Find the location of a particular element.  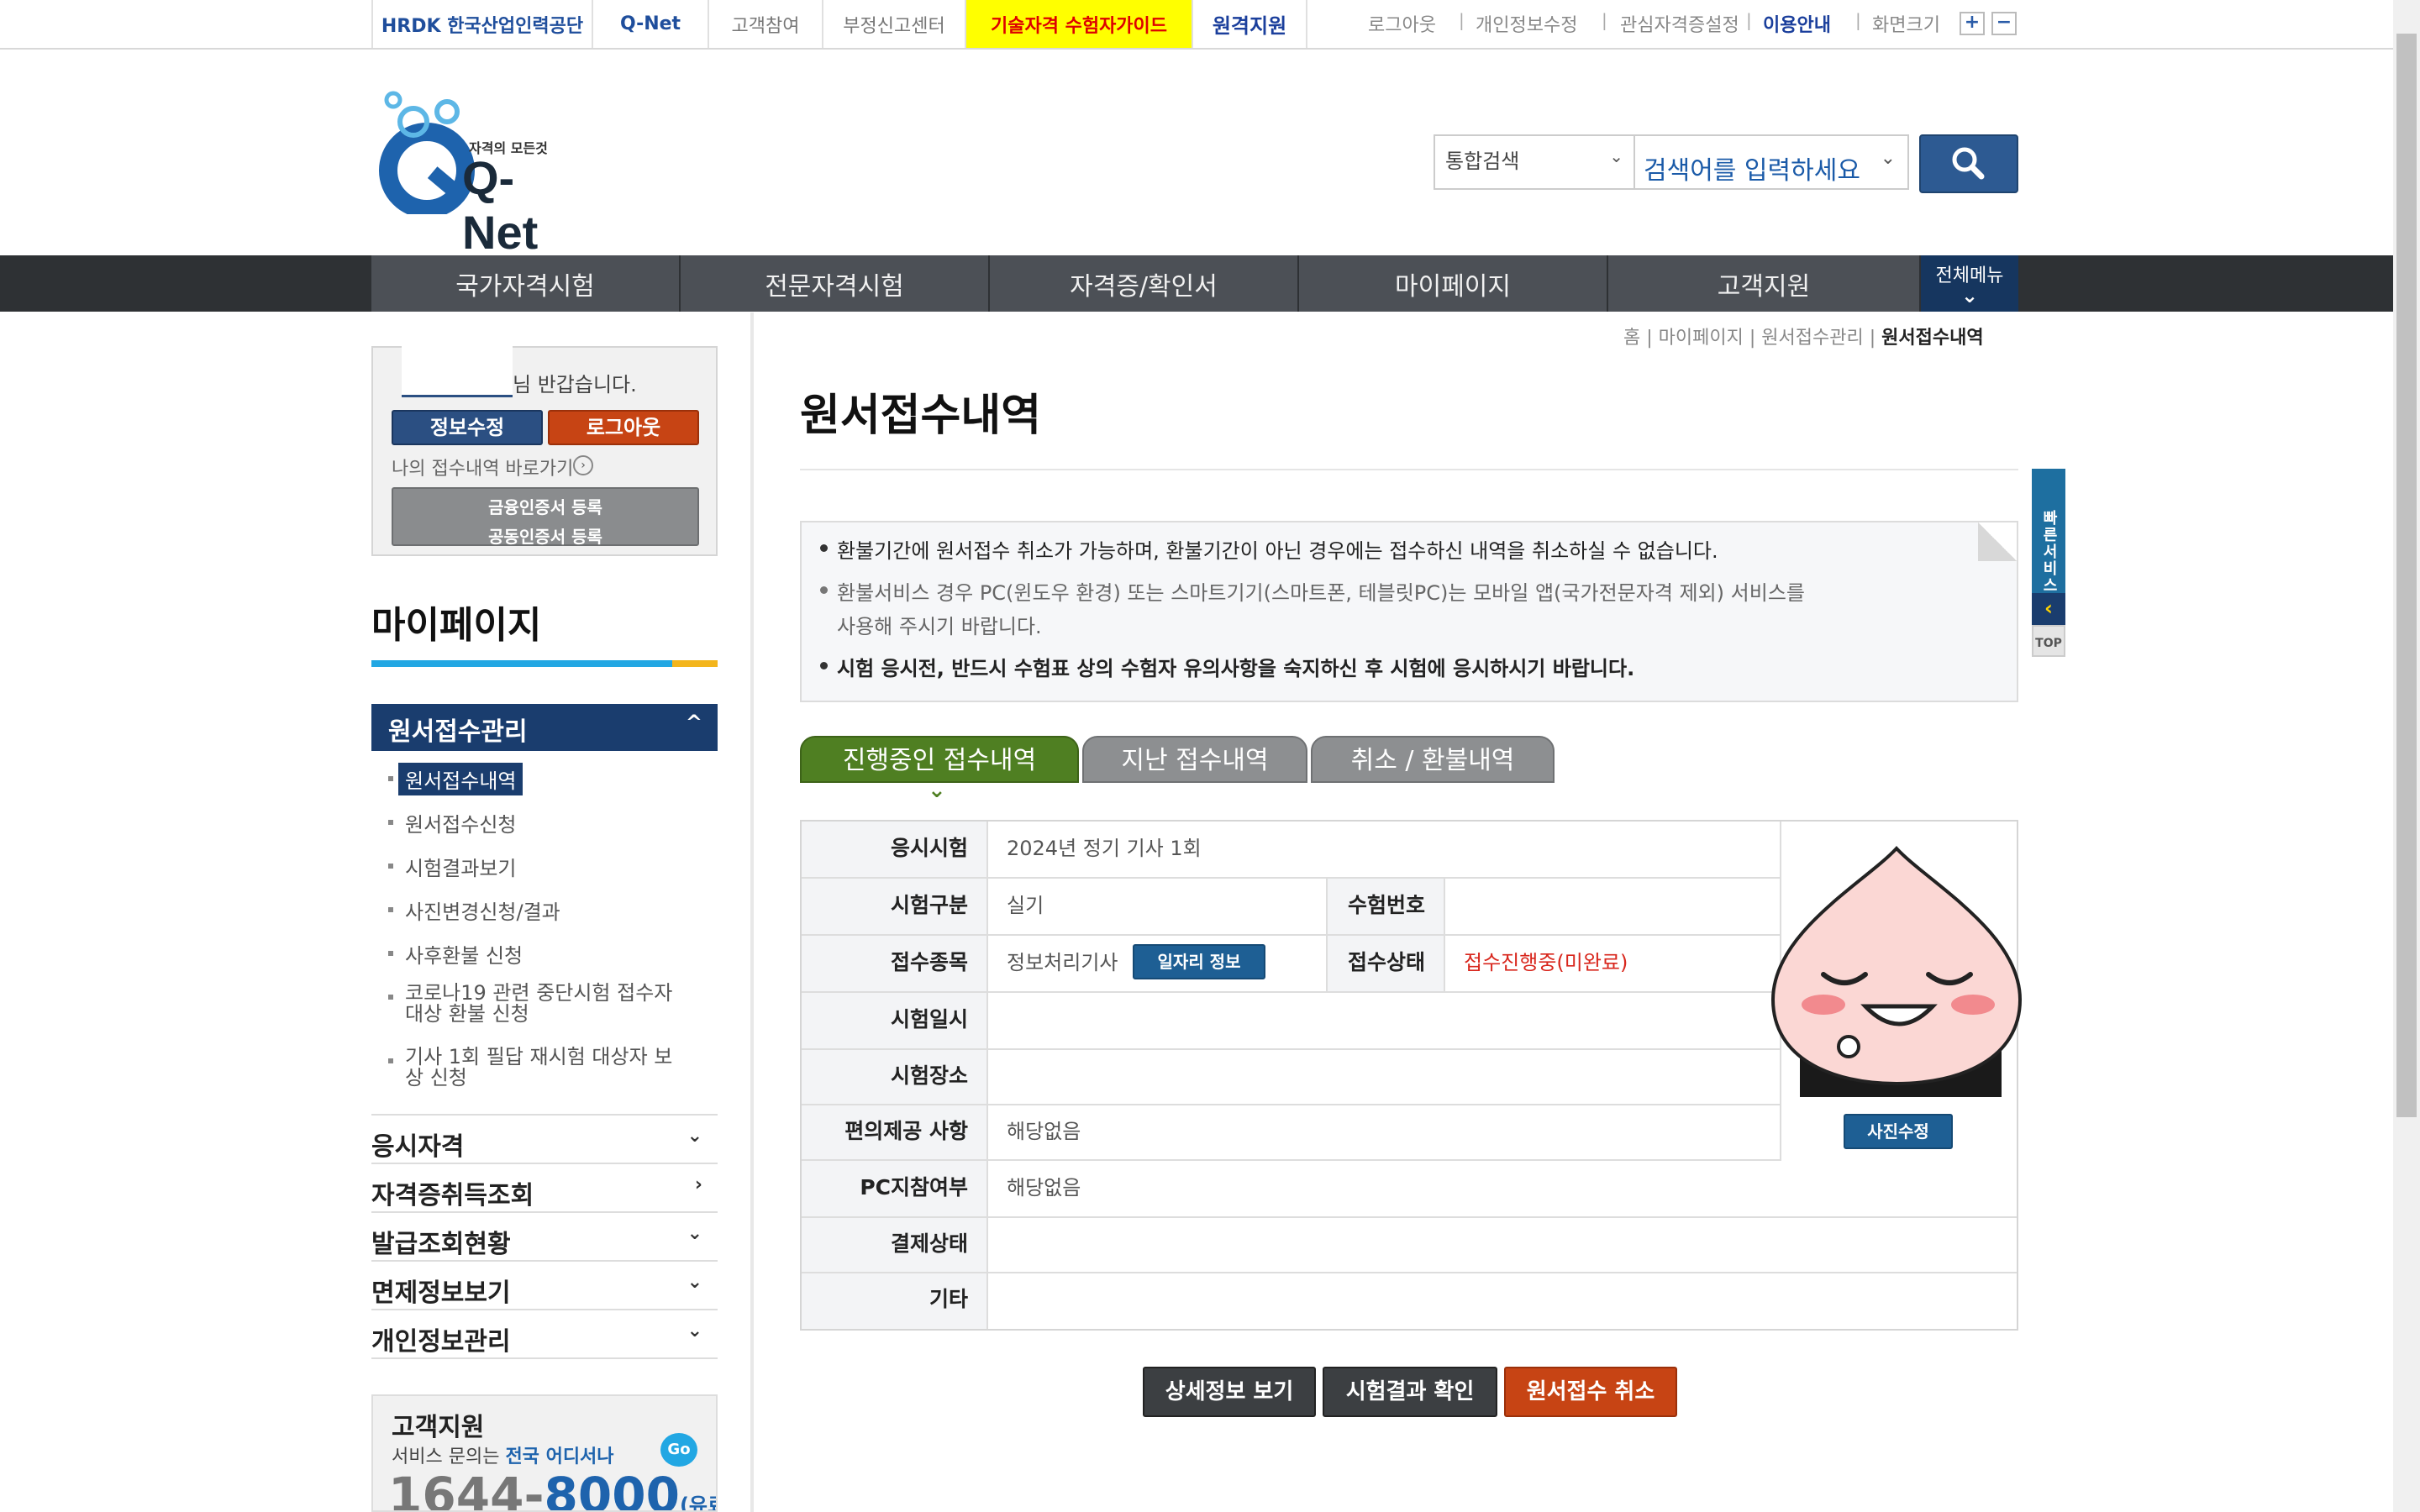

th-exam: 응시시험 is located at coordinates (894, 850).